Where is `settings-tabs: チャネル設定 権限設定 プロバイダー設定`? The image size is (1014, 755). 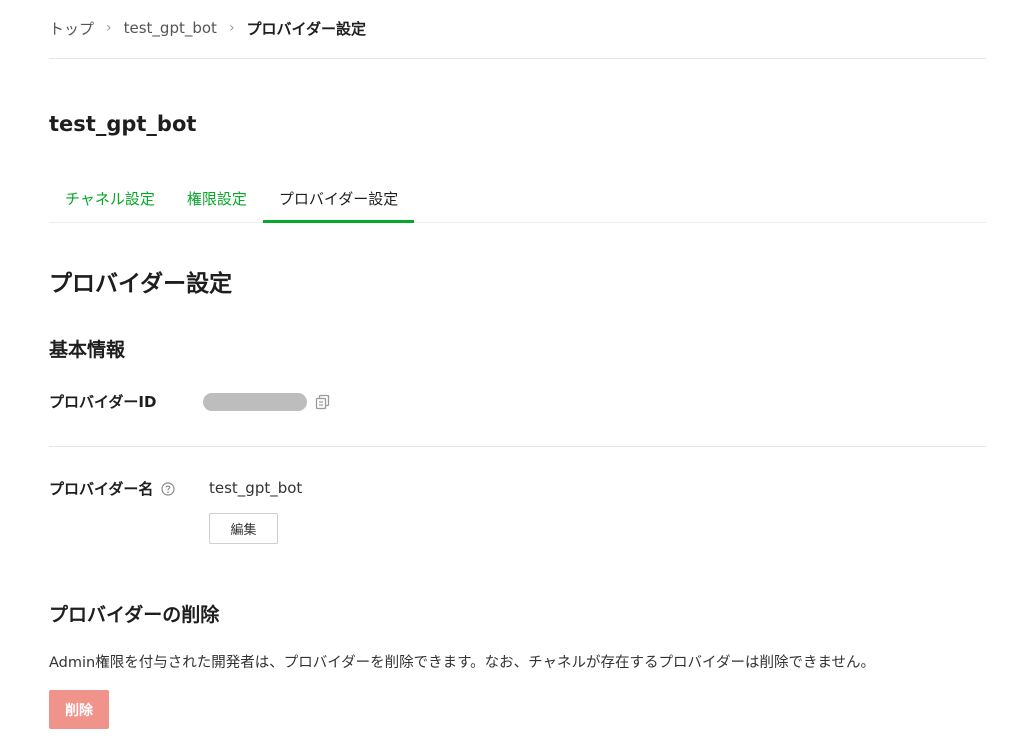
settings-tabs: チャネル設定 権限設定 プロバイダー設定 is located at coordinates (517, 203).